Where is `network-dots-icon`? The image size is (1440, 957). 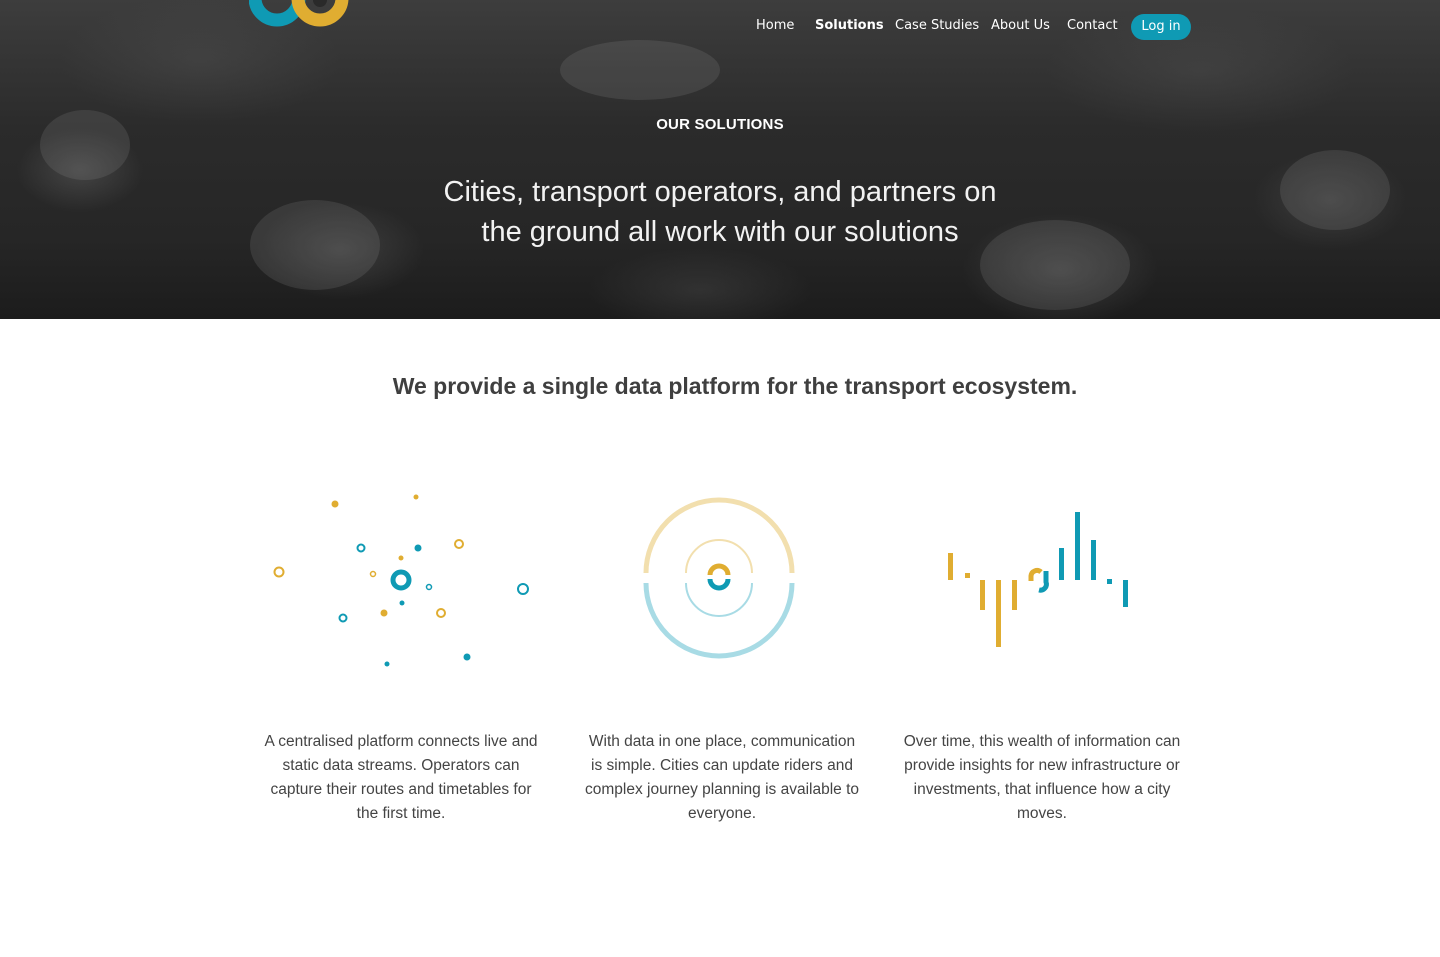
network-dots-icon is located at coordinates (401, 580).